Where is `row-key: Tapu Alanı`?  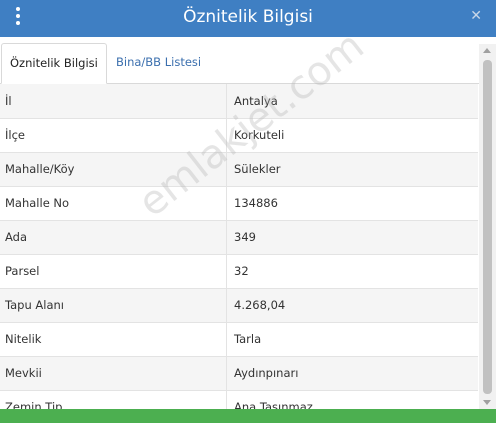 row-key: Tapu Alanı is located at coordinates (113, 305).